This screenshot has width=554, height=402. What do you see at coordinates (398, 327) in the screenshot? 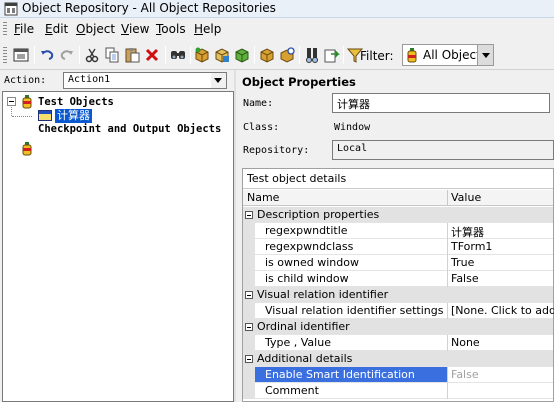
I see `grid-group-row: Ordinal identifier` at bounding box center [398, 327].